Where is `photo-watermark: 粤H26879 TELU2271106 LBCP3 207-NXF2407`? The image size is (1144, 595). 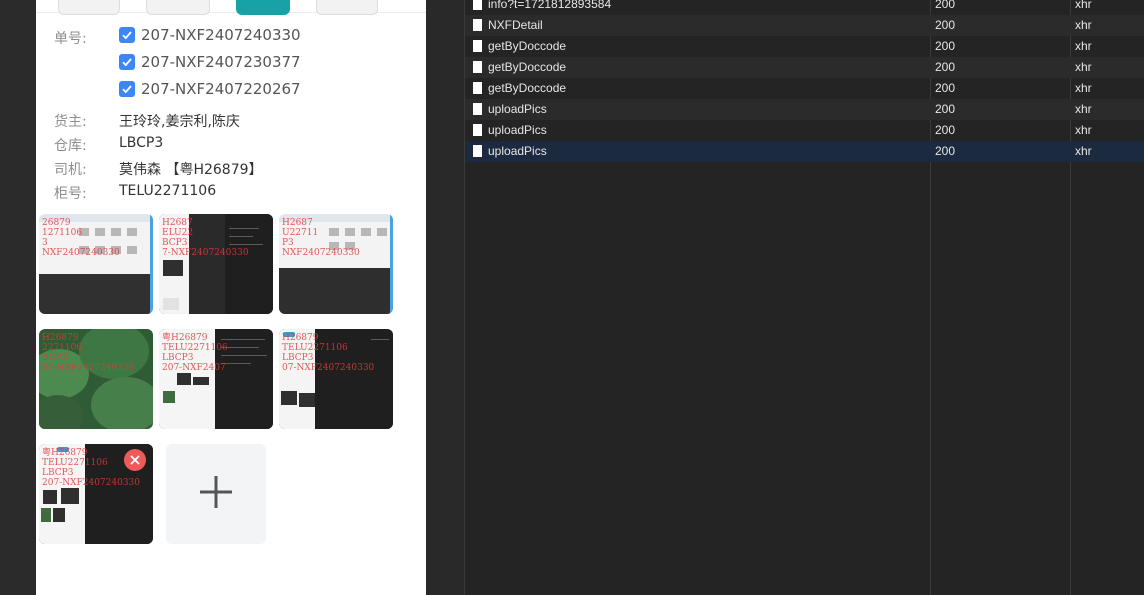
photo-watermark: 粤H26879 TELU2271106 LBCP3 207-NXF2407 is located at coordinates (195, 353).